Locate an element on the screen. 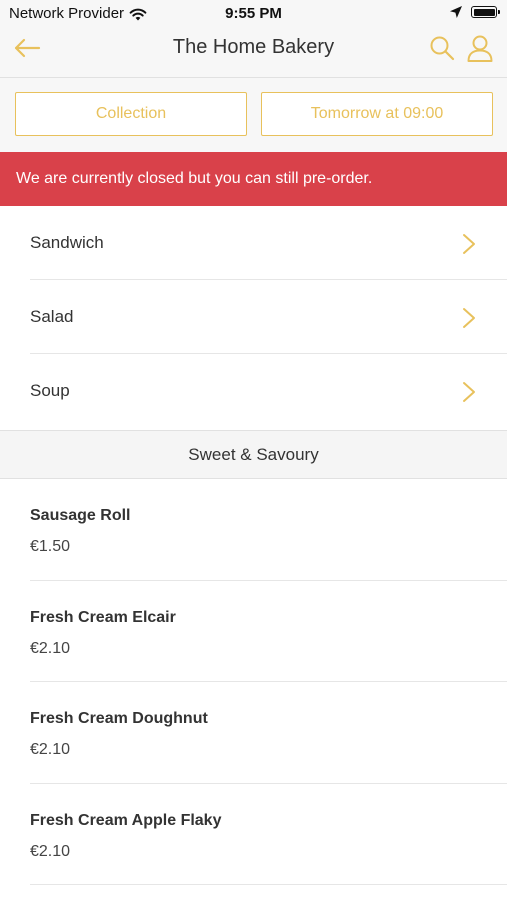 Image resolution: width=507 pixels, height=900 pixels. product-price: €1.50 is located at coordinates (50, 546).